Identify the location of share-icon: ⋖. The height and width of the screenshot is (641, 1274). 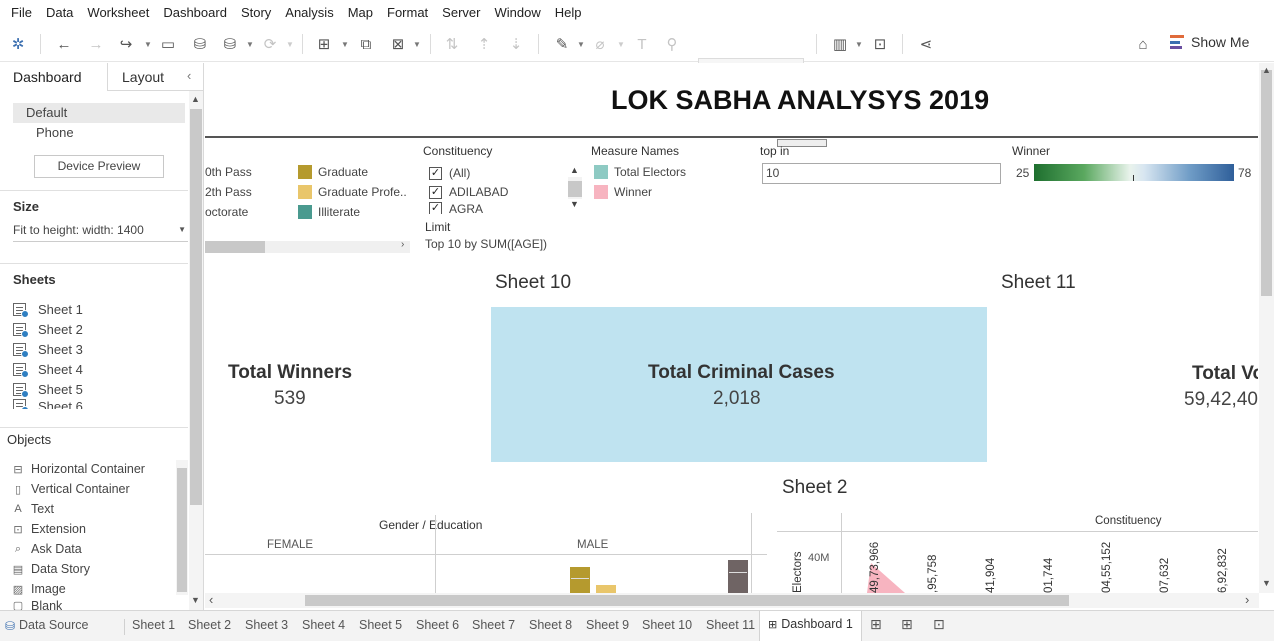
(926, 44).